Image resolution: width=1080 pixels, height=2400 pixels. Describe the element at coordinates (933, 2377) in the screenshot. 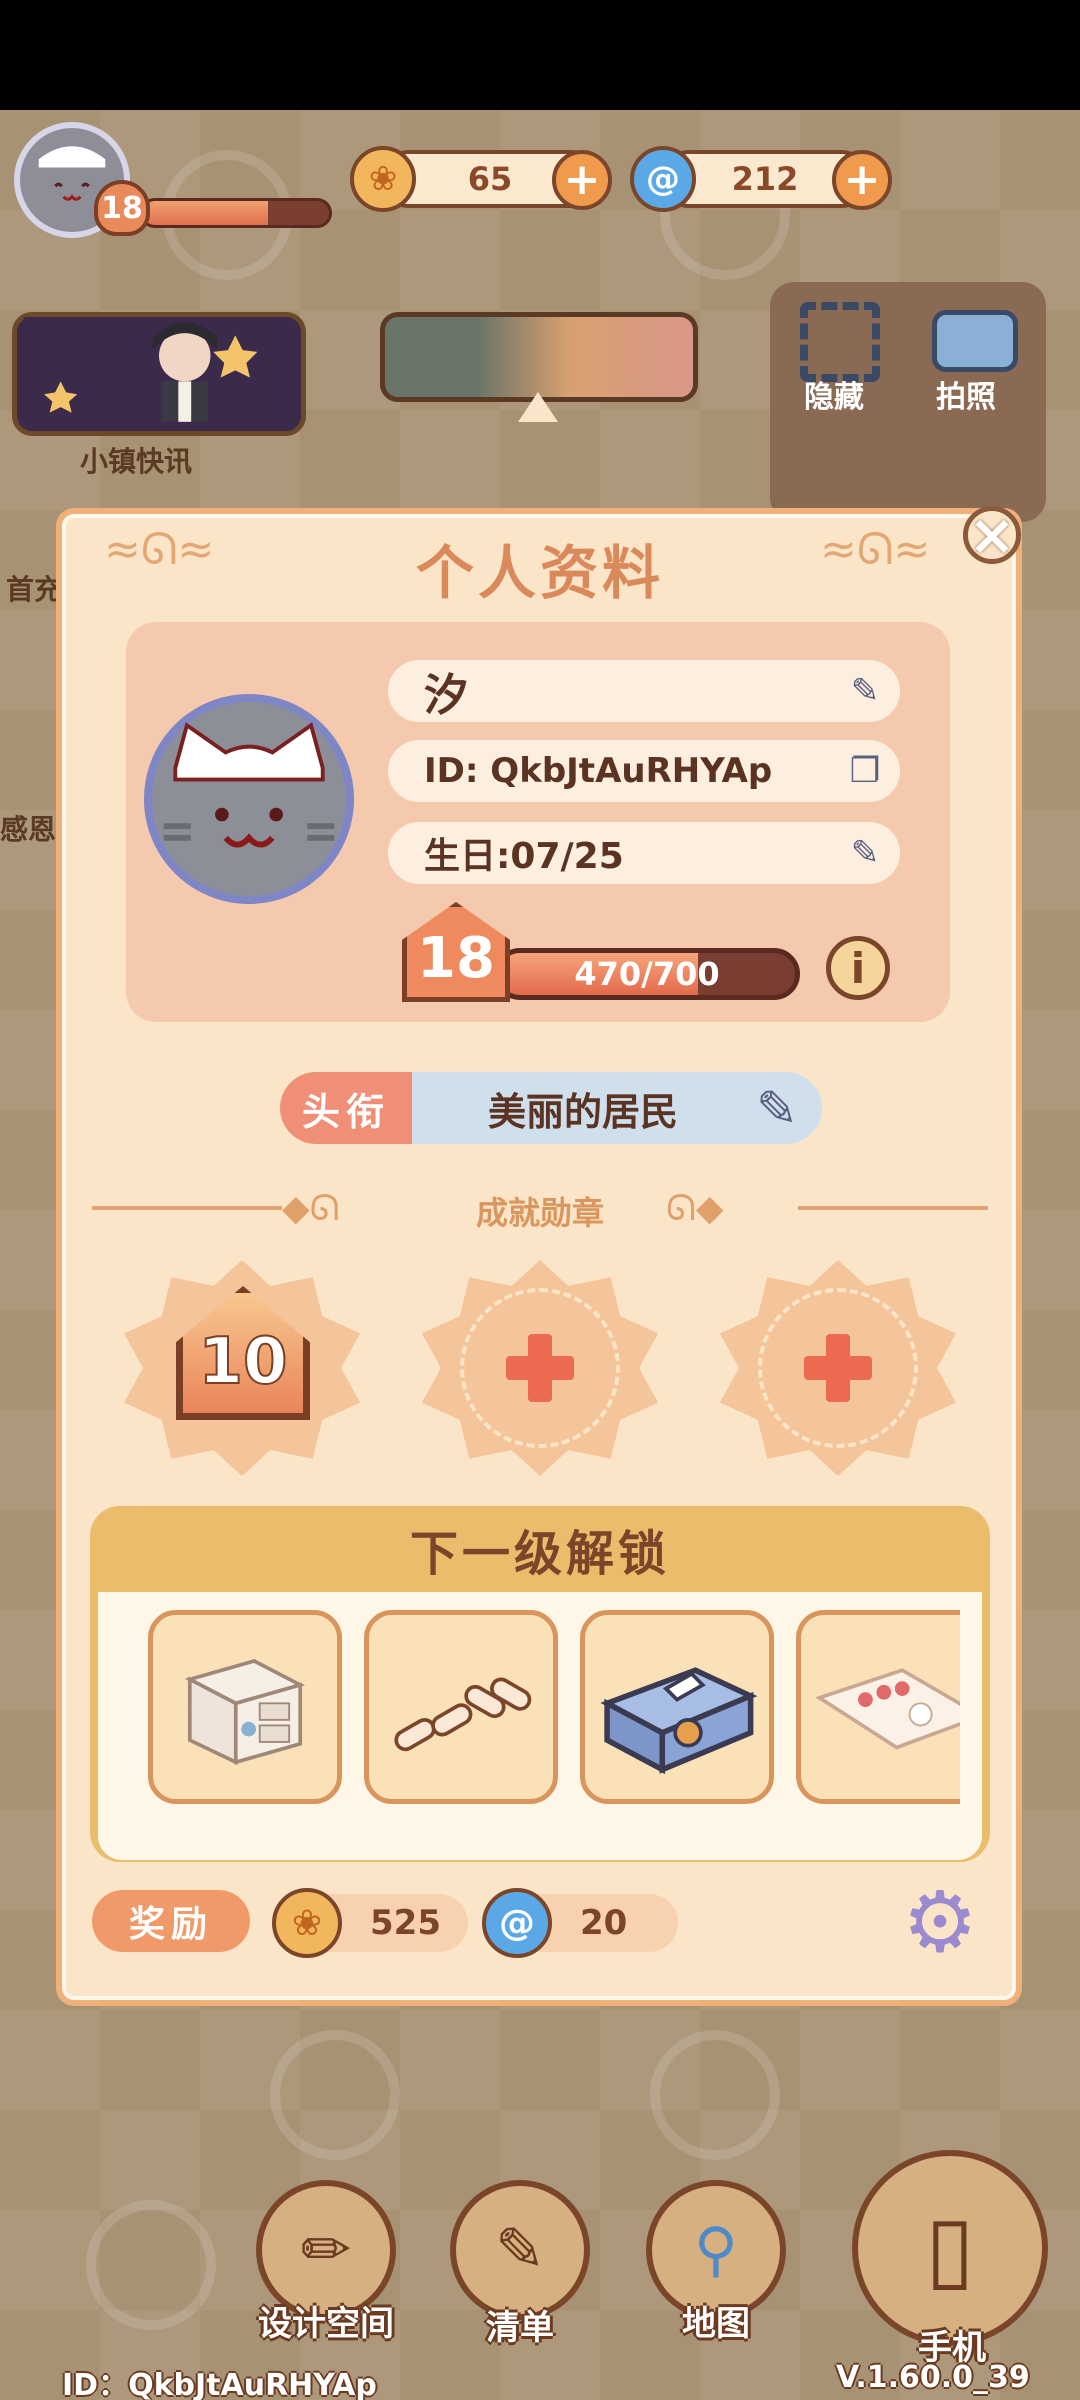

I see `version-text: V.1.60.0_39` at that location.